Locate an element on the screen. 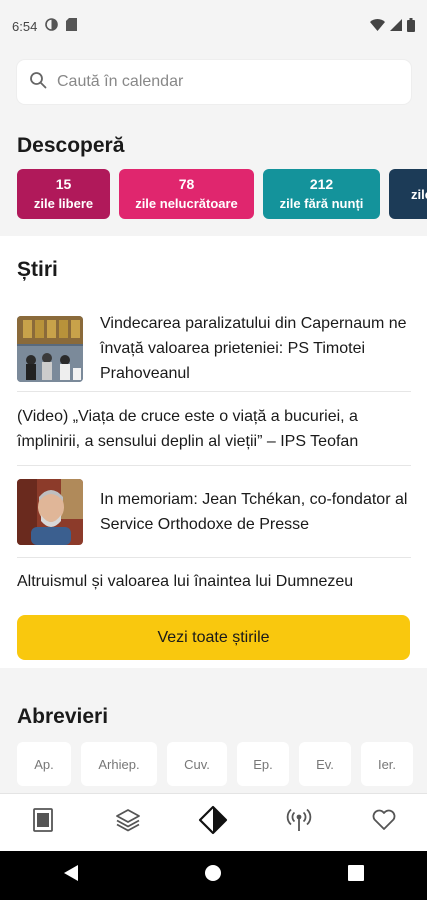 This screenshot has width=427, height=900. system-nav-bar is located at coordinates (213, 875).